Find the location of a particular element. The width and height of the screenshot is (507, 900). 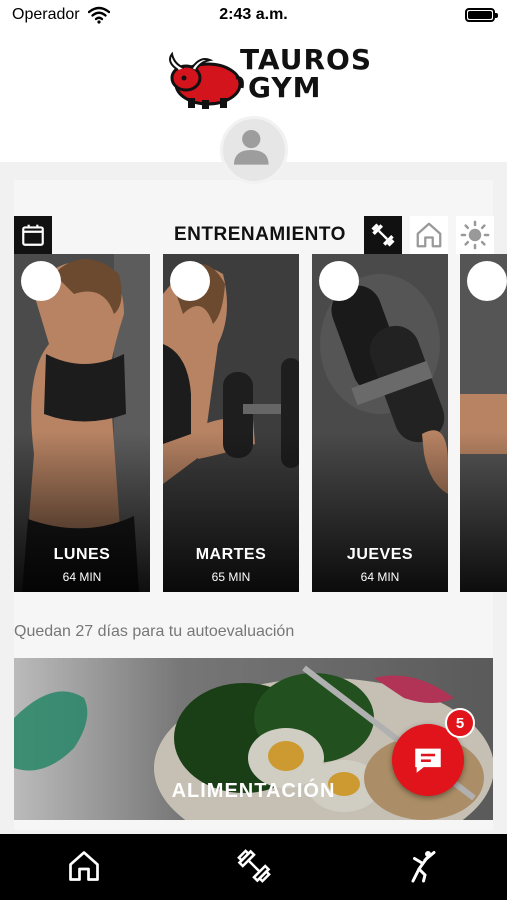

workout-card-martes: MARTES 65 MIN is located at coordinates (231, 423).